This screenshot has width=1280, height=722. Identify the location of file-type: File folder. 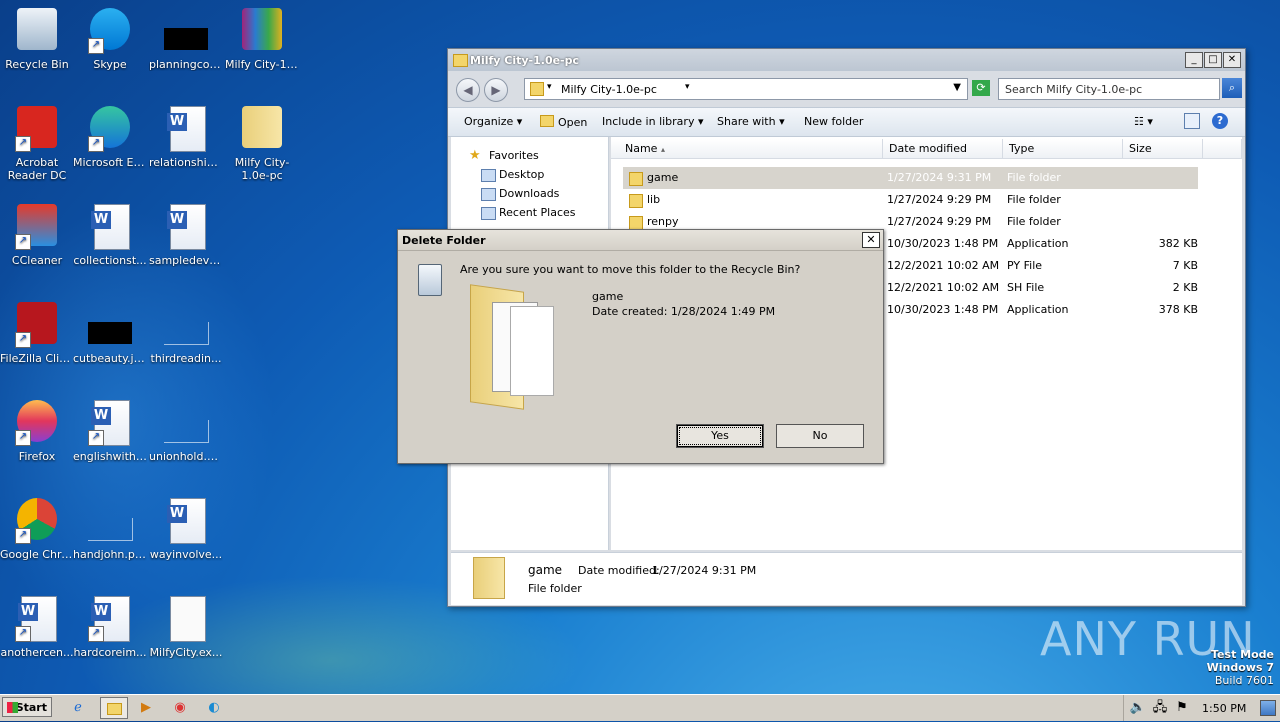
(1034, 177).